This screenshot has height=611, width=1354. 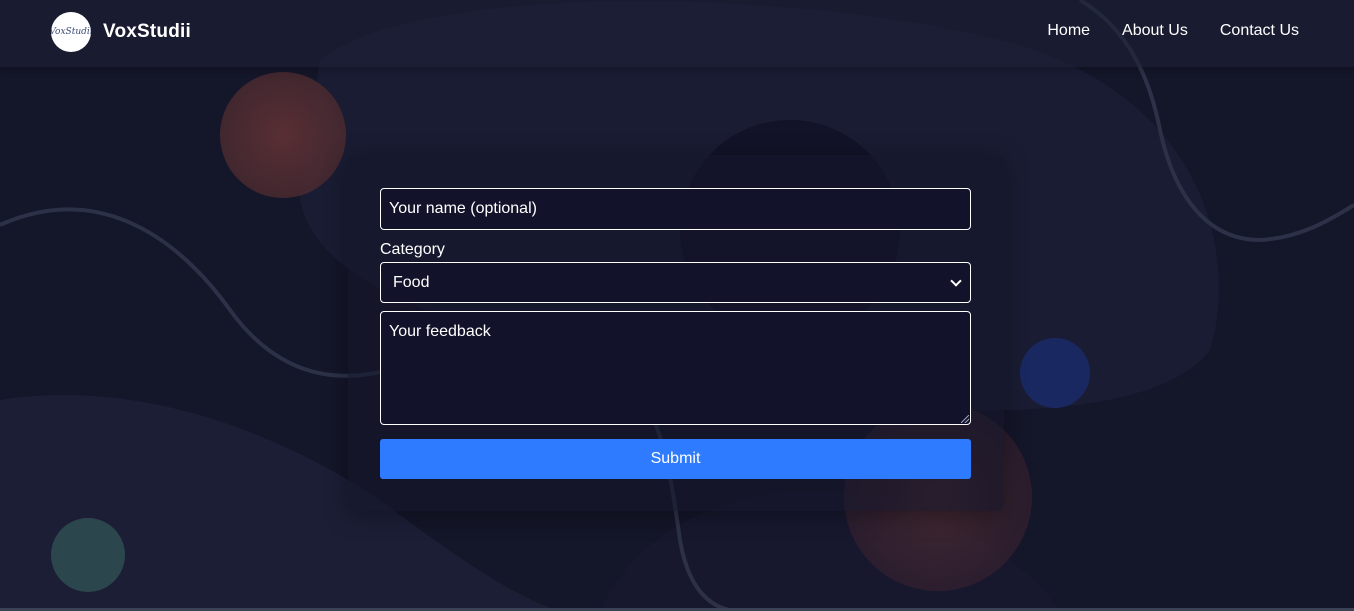 I want to click on category-select: Food, so click(x=675, y=282).